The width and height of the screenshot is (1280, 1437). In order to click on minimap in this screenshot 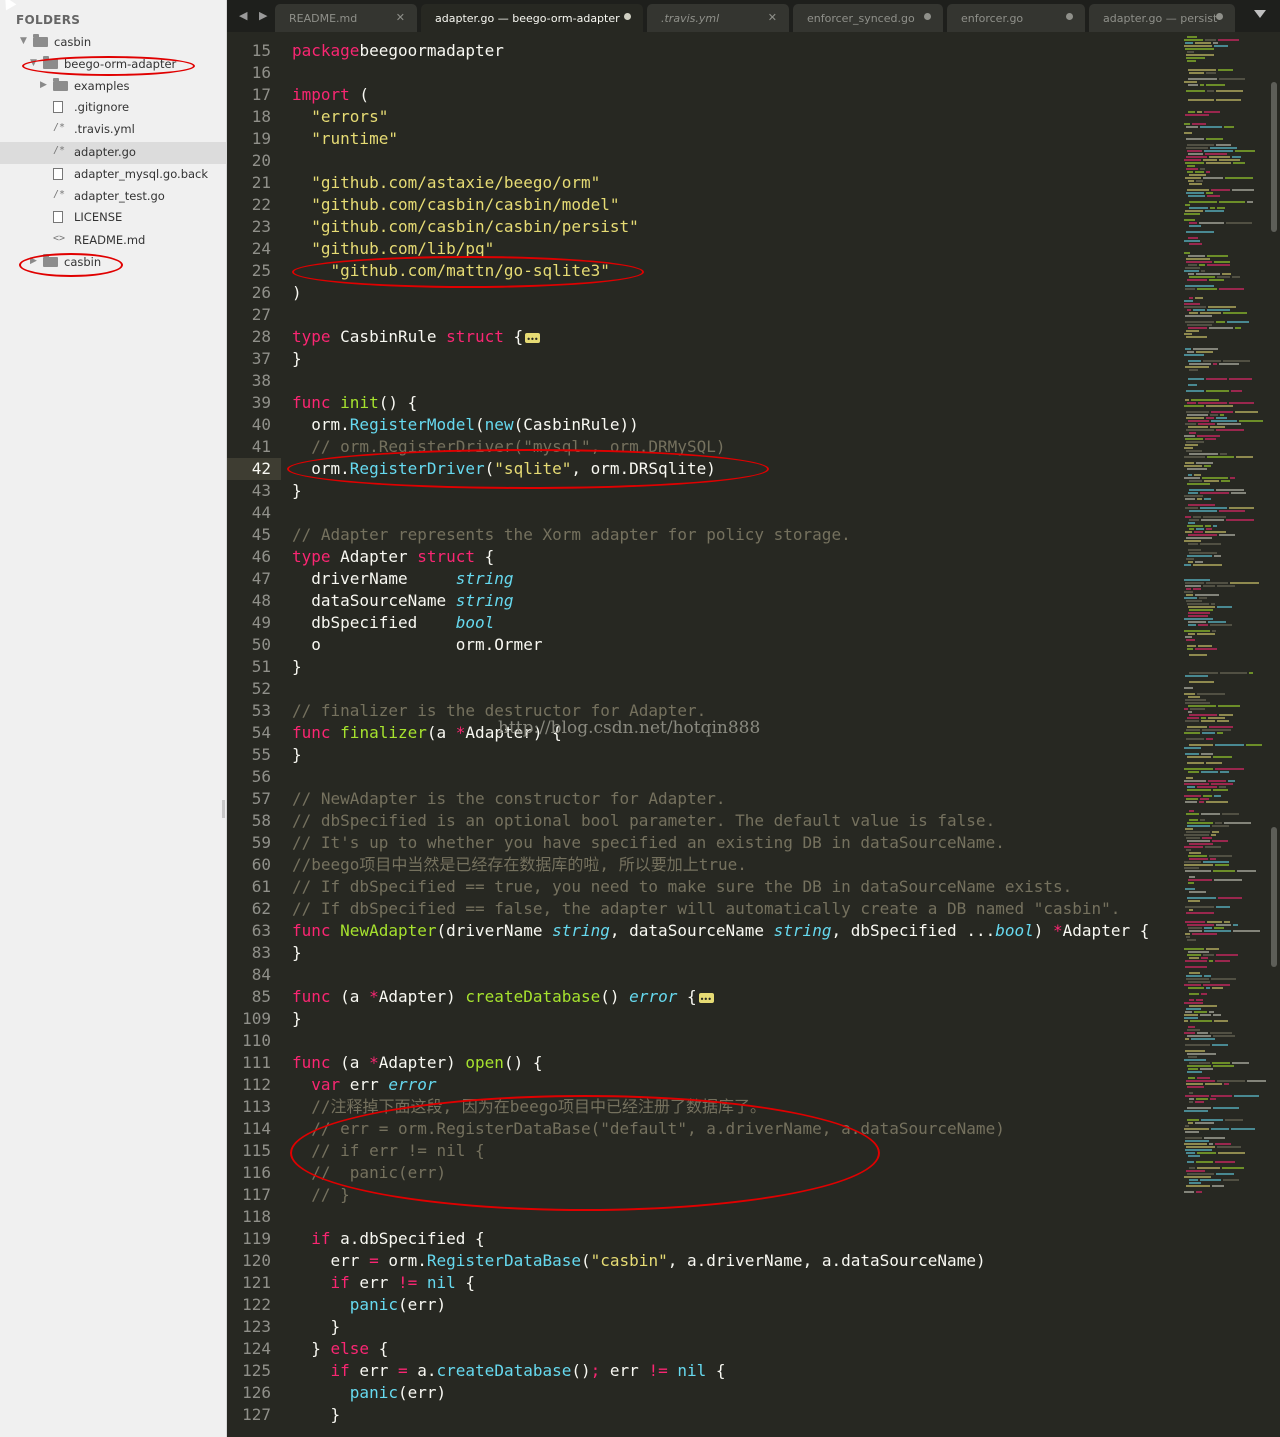, I will do `click(1225, 734)`.